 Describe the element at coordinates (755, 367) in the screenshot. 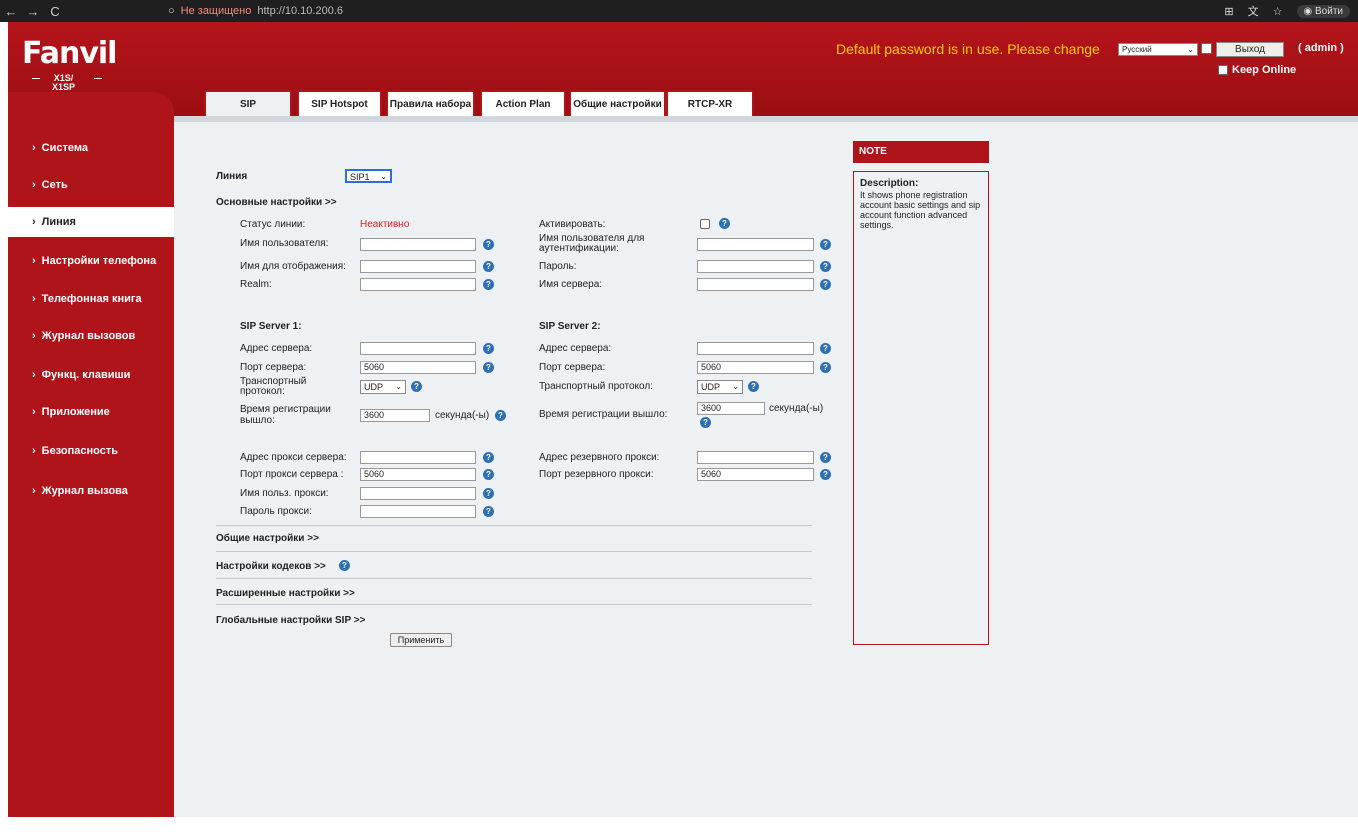

I see `server2-port-input: 5060` at that location.